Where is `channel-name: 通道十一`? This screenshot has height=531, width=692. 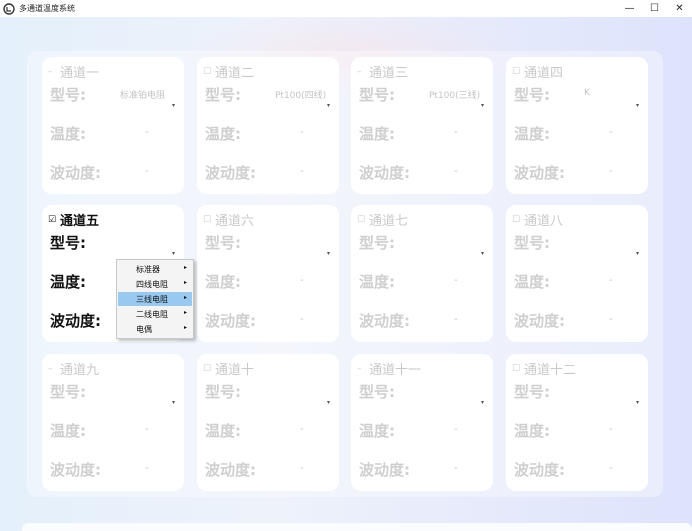
channel-name: 通道十一 is located at coordinates (395, 370).